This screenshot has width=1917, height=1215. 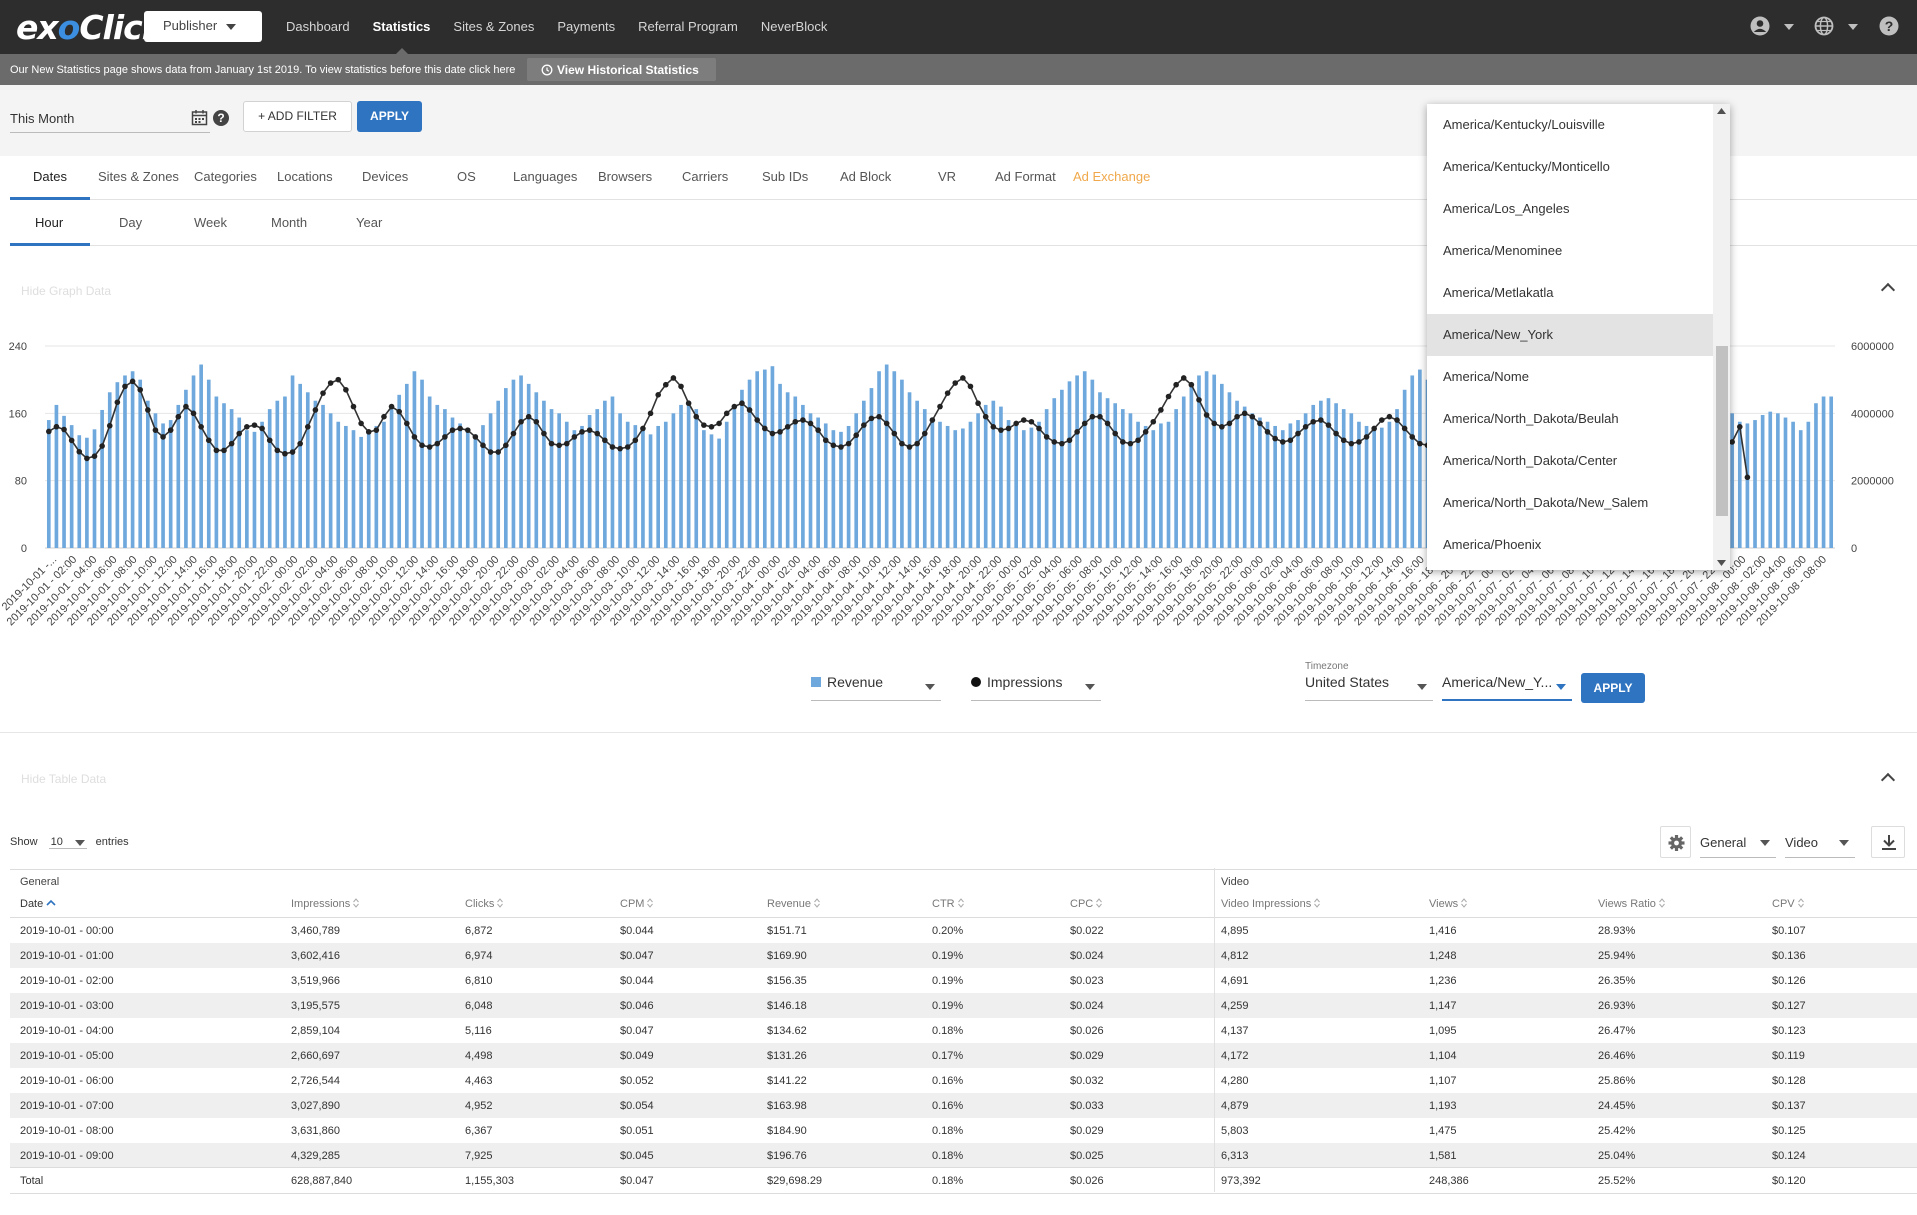 What do you see at coordinates (1369, 687) in the screenshot?
I see `country-select: United States` at bounding box center [1369, 687].